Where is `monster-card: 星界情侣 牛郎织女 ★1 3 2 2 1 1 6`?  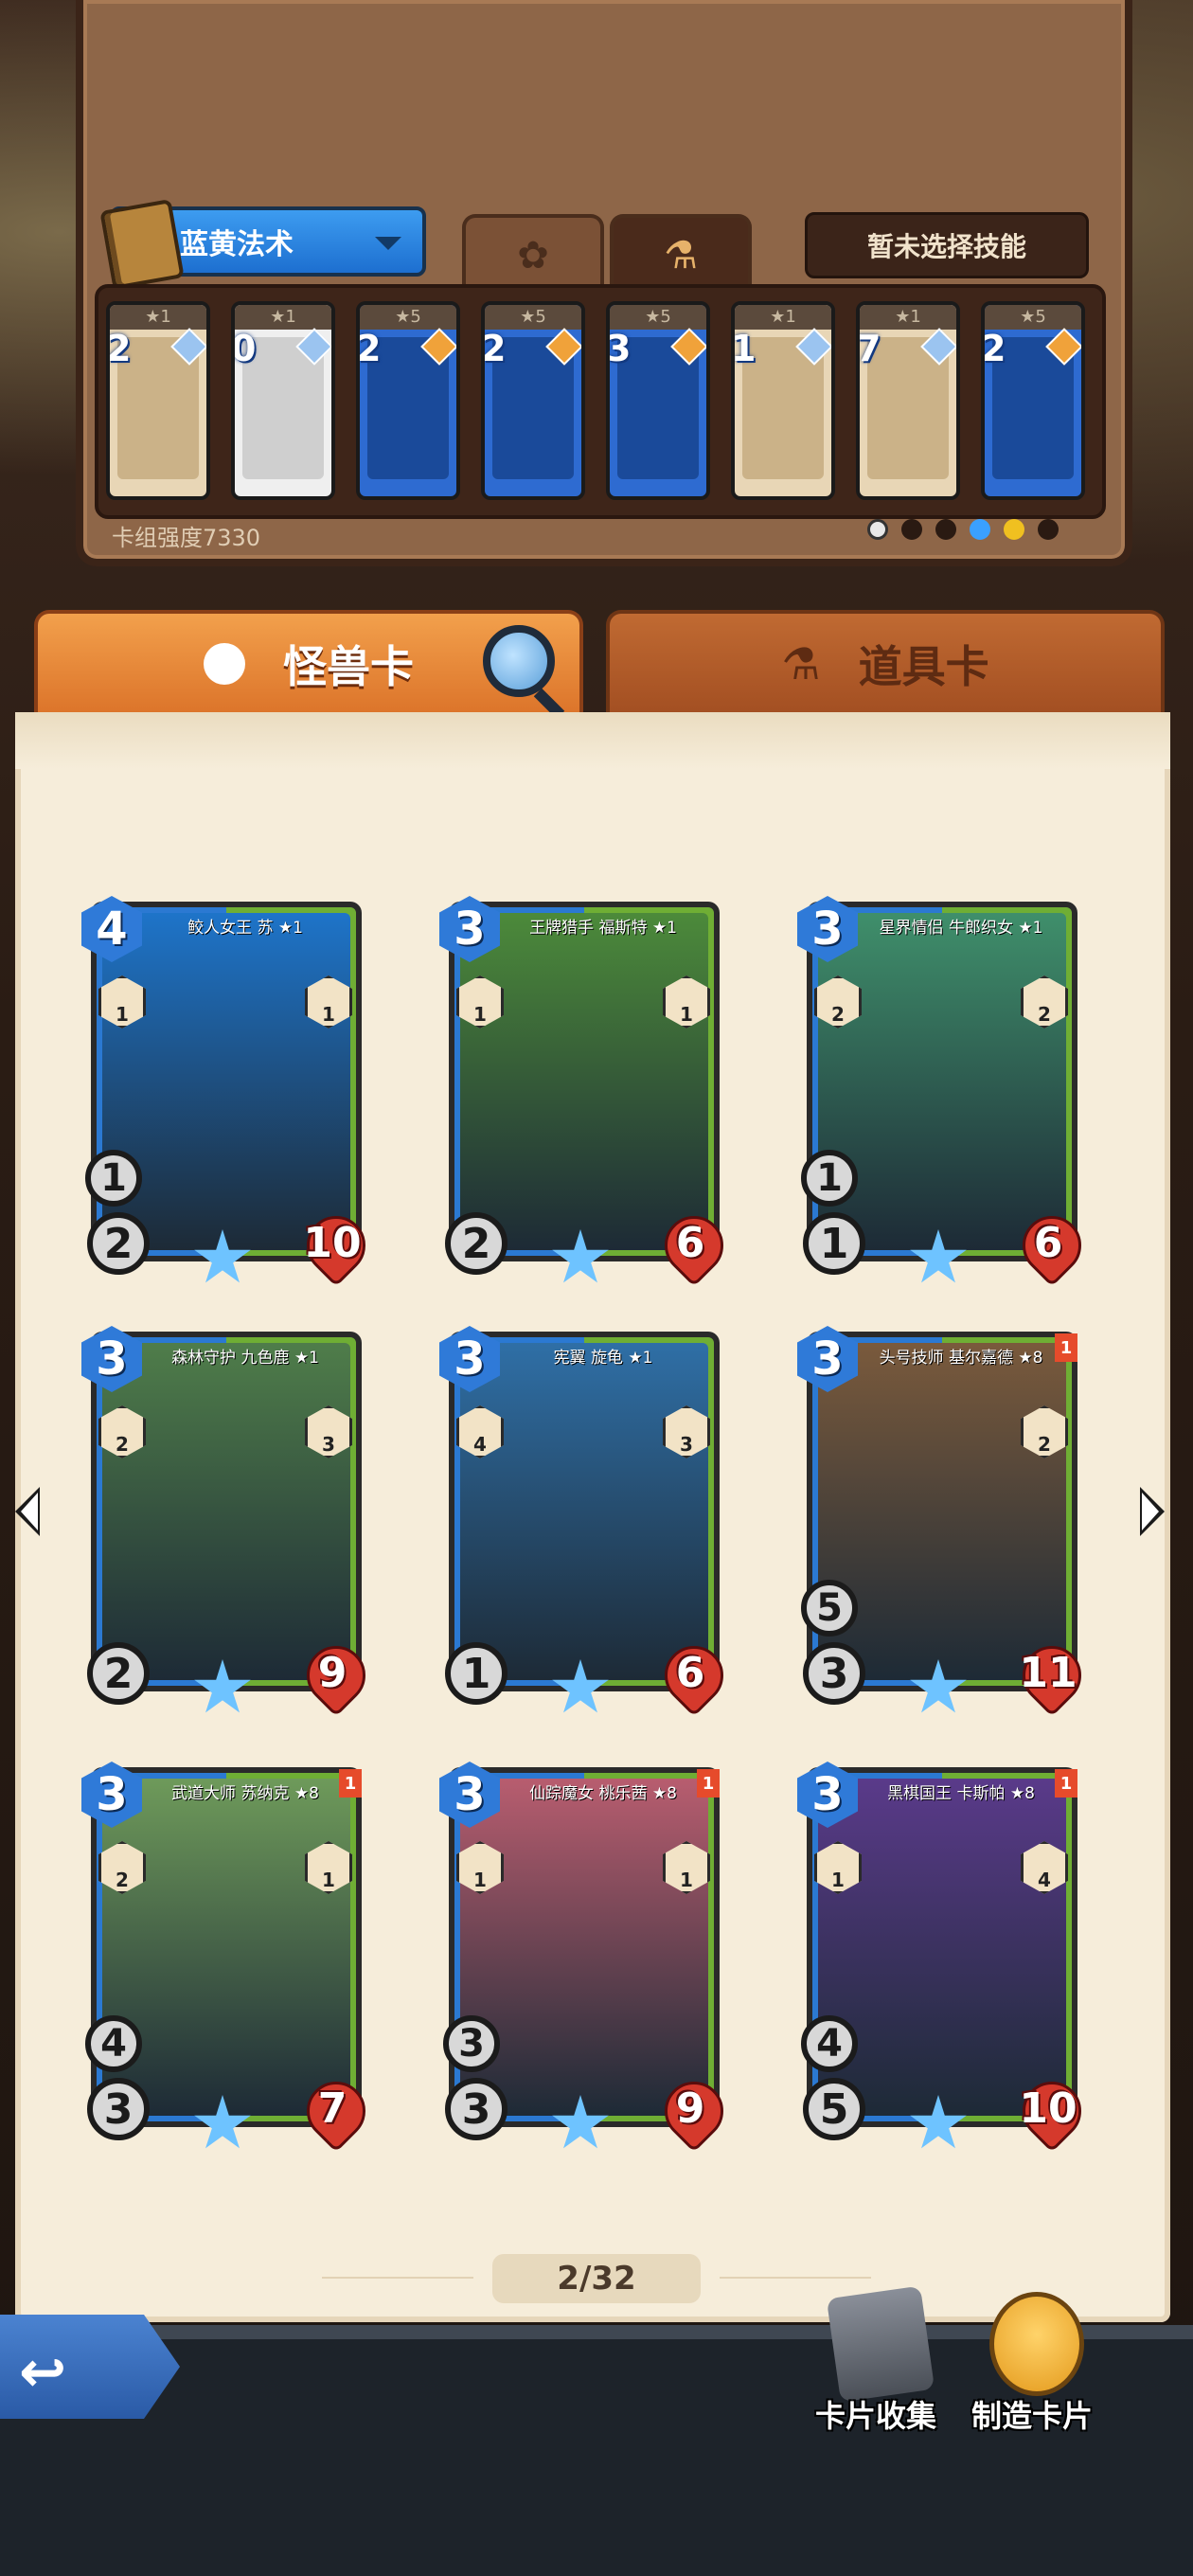 monster-card: 星界情侣 牛郎织女 ★1 3 2 2 1 1 6 is located at coordinates (939, 1090).